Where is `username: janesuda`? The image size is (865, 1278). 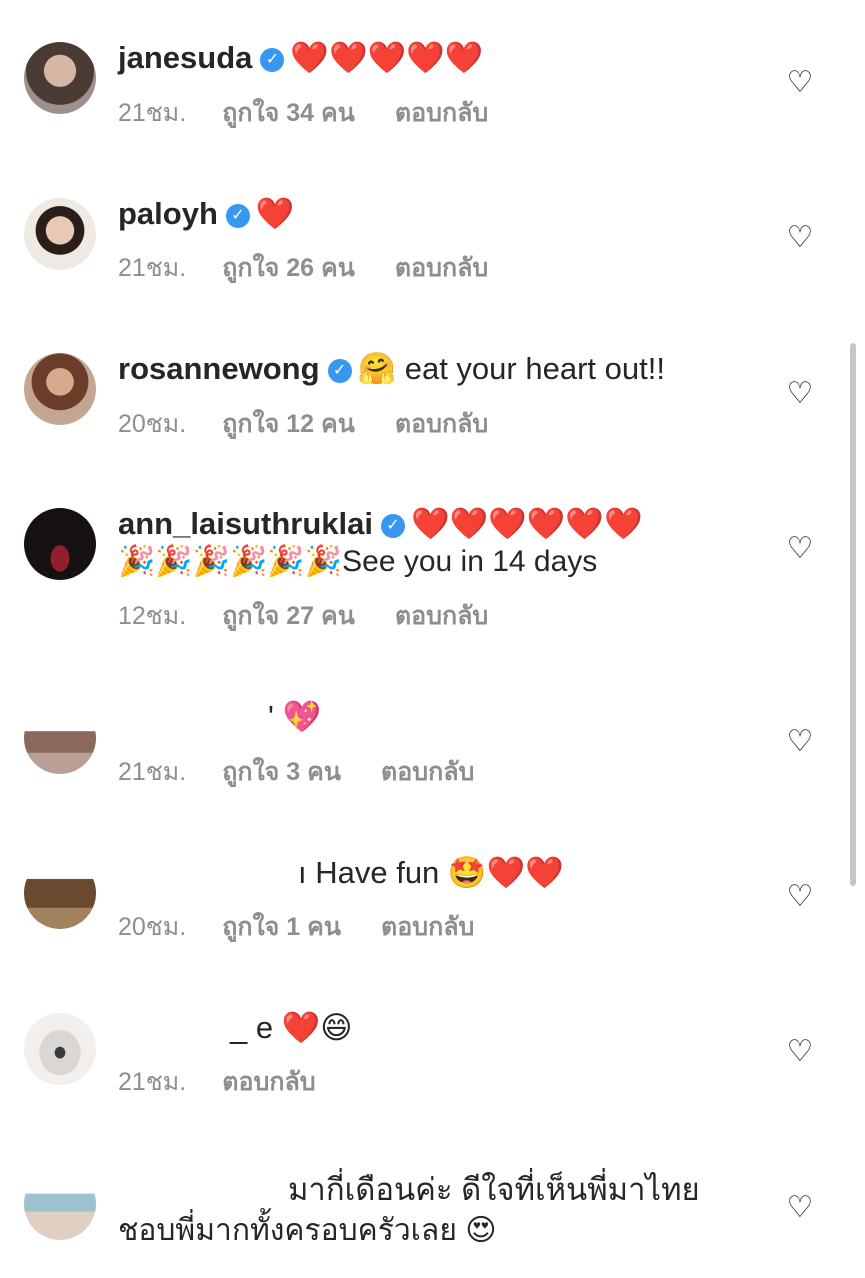 username: janesuda is located at coordinates (185, 57).